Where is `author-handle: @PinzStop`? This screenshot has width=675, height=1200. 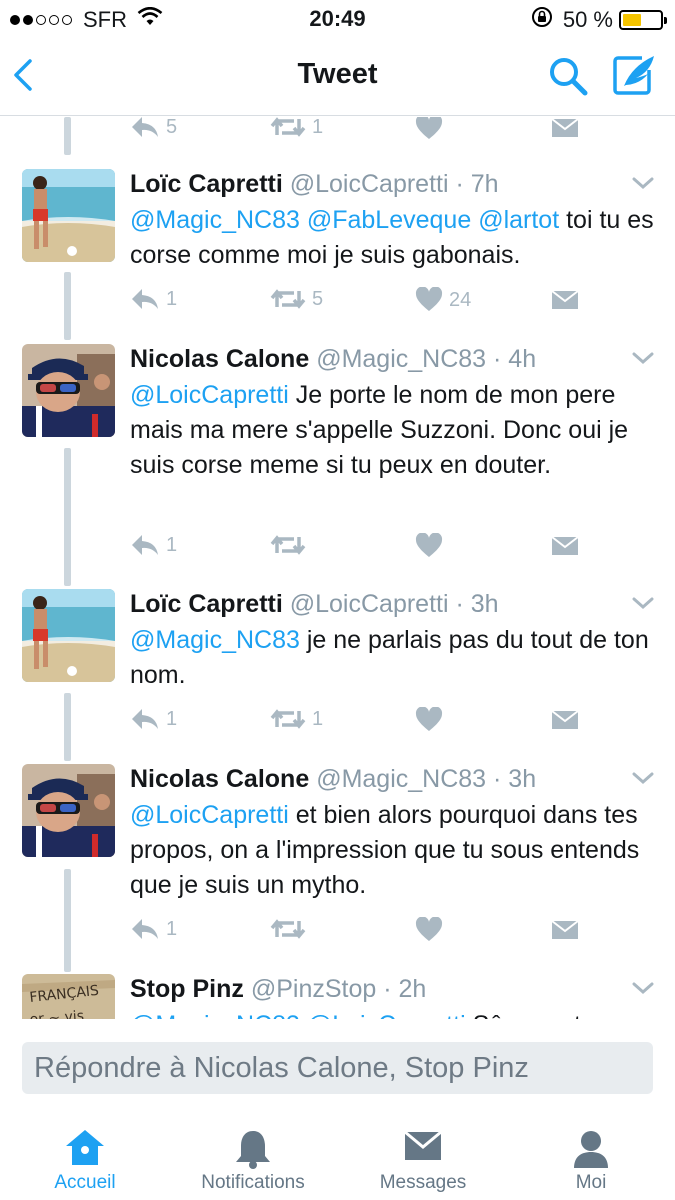 author-handle: @PinzStop is located at coordinates (313, 989).